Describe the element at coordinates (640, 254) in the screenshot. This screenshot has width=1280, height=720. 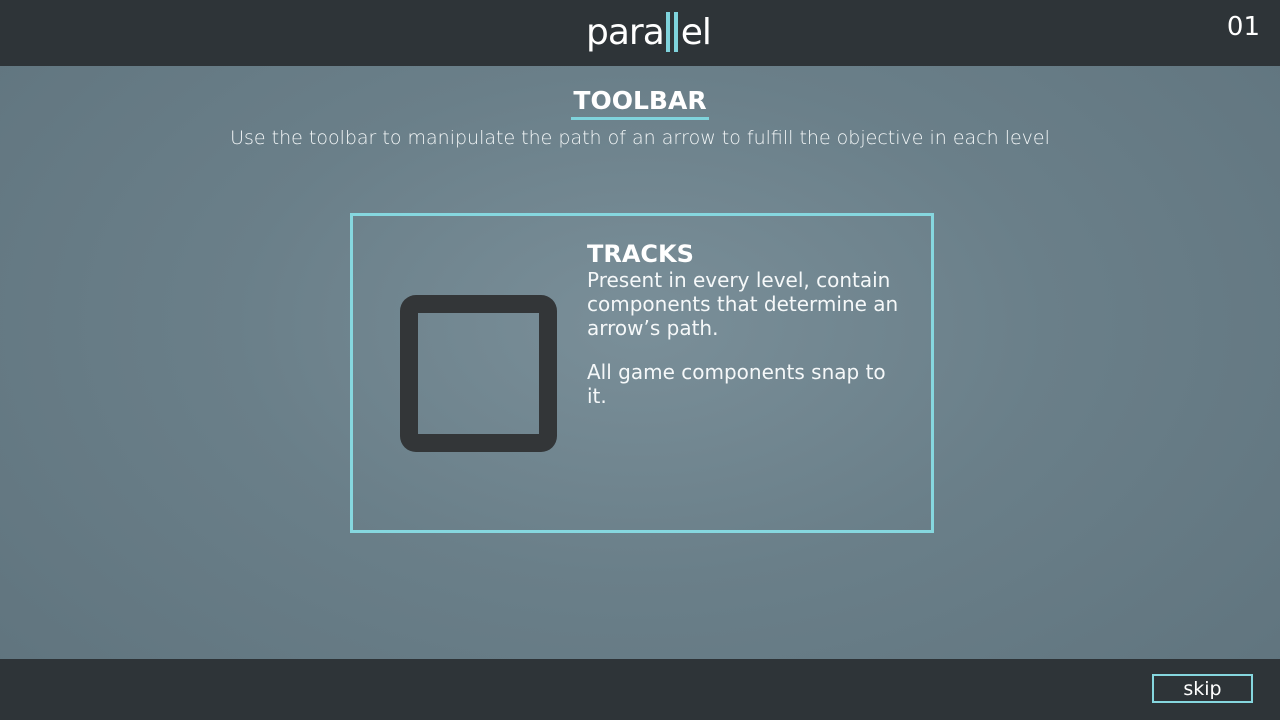
I see `panel-heading: TRACKS` at that location.